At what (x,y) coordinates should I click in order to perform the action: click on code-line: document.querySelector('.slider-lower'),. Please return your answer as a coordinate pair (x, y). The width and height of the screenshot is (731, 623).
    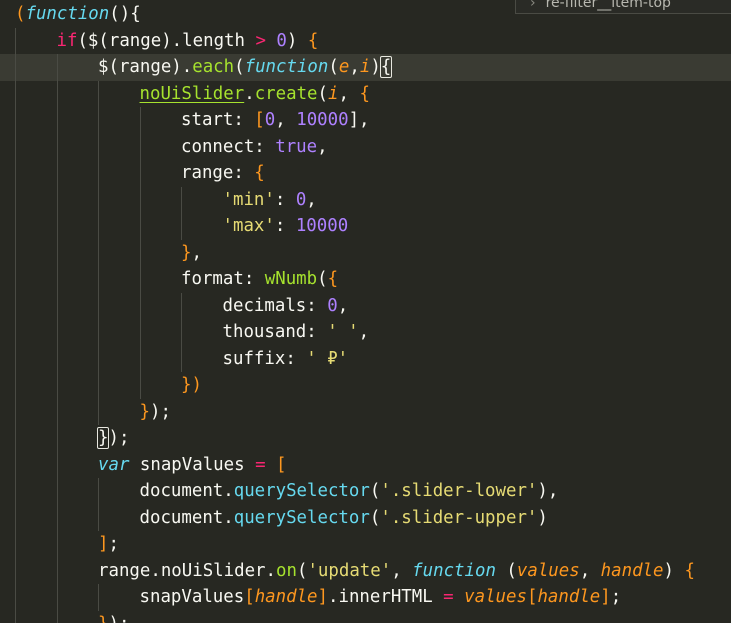
    Looking at the image, I should click on (365, 491).